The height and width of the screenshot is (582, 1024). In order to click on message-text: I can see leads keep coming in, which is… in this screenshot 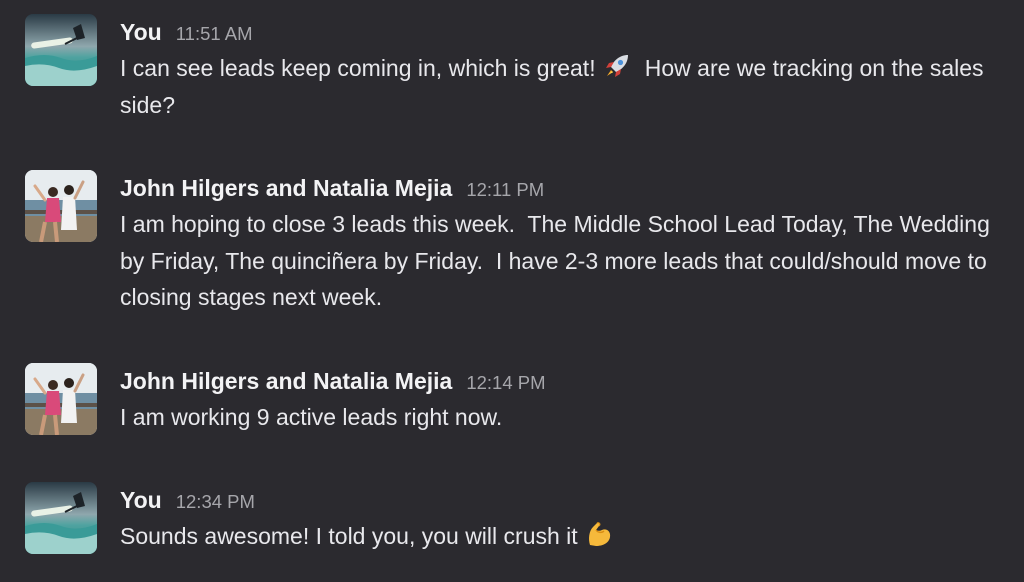, I will do `click(566, 86)`.